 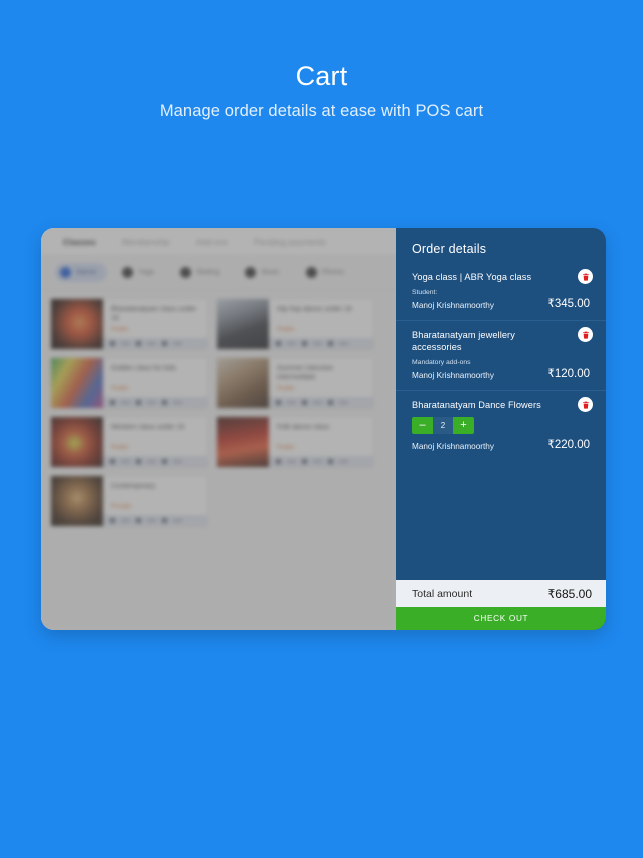 I want to click on order-item-name: Bharatanatyam Dance Flowers, so click(x=476, y=405).